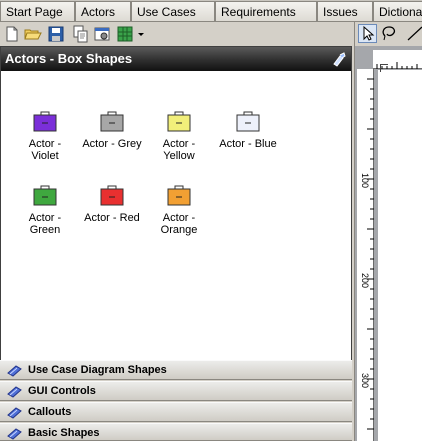 This screenshot has width=422, height=441. Describe the element at coordinates (69, 58) in the screenshot. I see `shapes-gallery-title: Actors - Box Shapes` at that location.